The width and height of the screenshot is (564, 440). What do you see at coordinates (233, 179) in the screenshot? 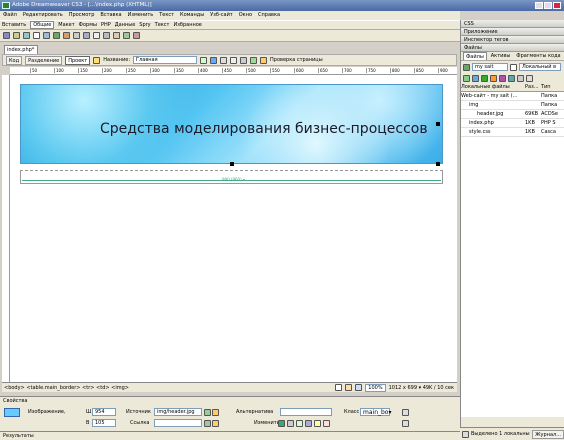
I see `table-width-label: 990 (960) ▾` at bounding box center [233, 179].